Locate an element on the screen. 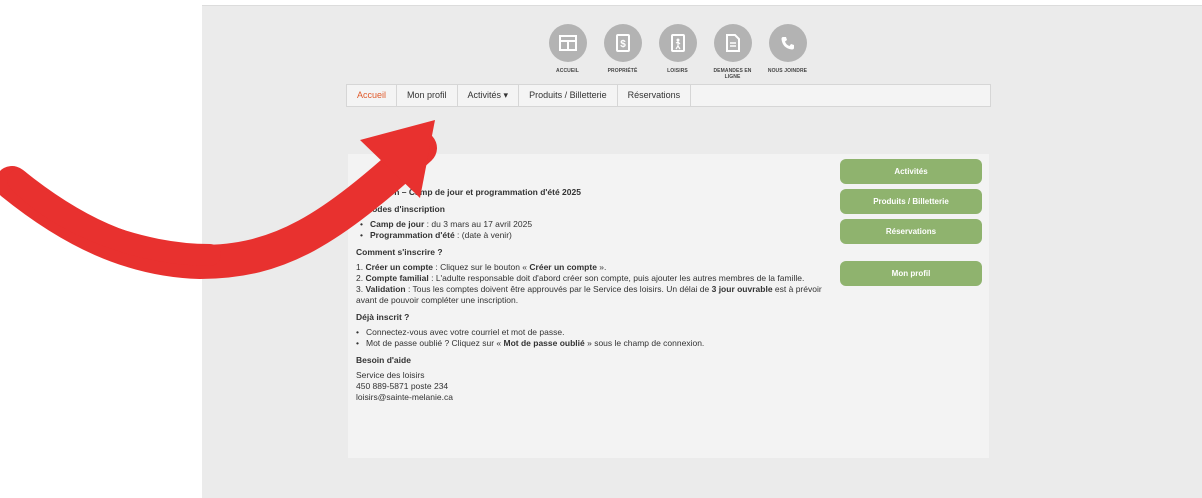  nav-activites-dropdown: Activités ▾ is located at coordinates (489, 95).